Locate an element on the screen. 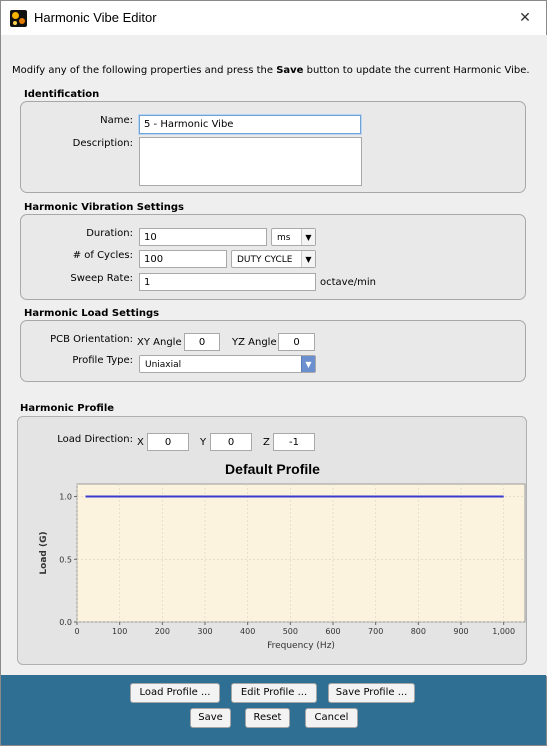  sweep-rate-label: Sweep Rate: is located at coordinates (101, 278).